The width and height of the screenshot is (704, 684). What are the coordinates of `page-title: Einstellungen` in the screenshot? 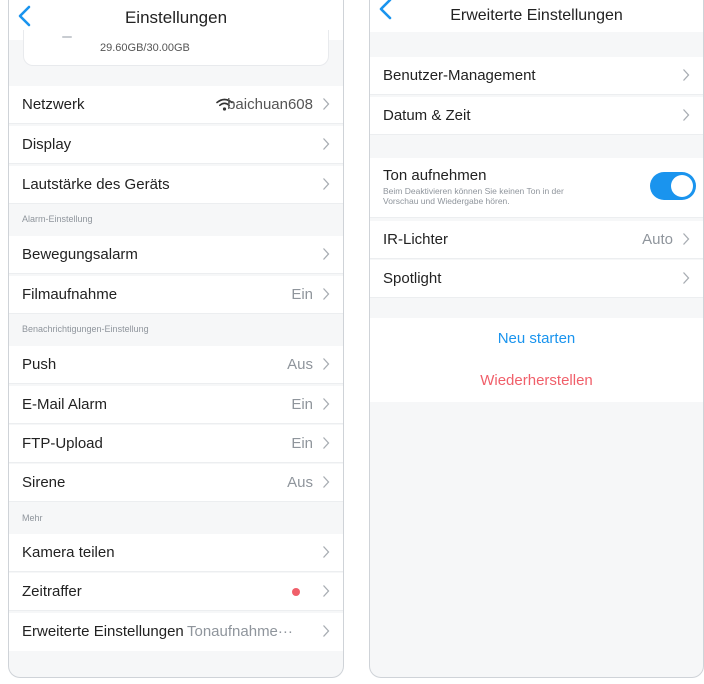 It's located at (176, 17).